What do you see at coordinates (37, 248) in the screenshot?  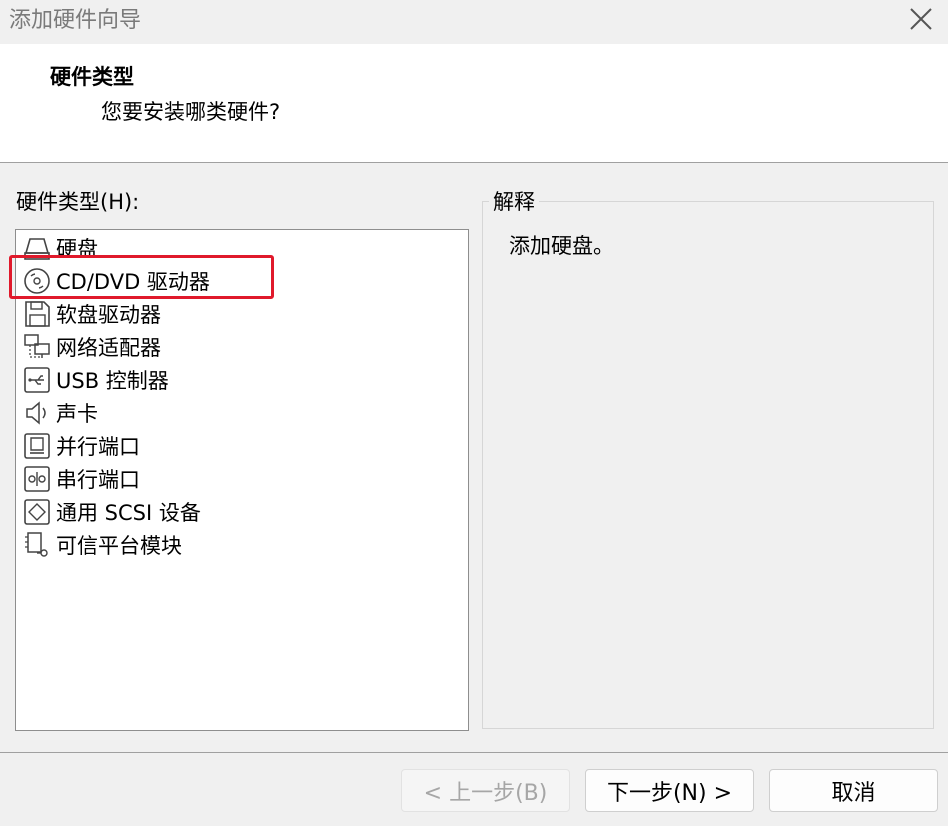 I see `hard-disk-icon` at bounding box center [37, 248].